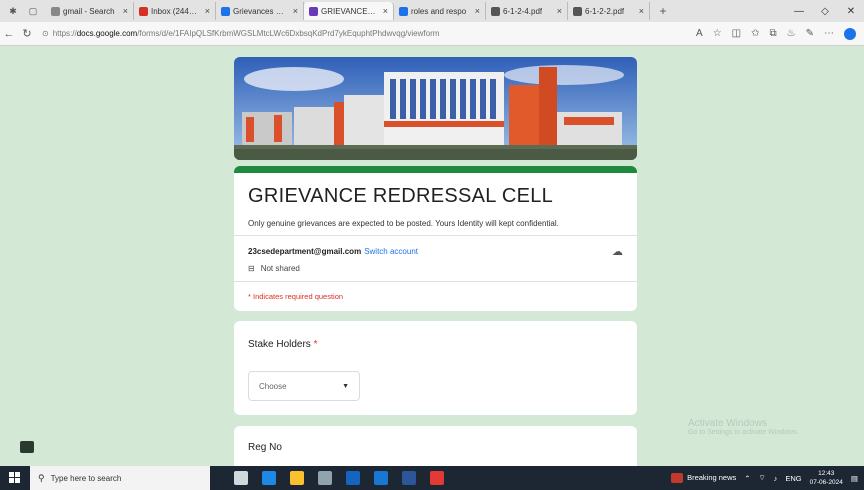  Describe the element at coordinates (762, 478) in the screenshot. I see `network-icon: ⌔` at that location.